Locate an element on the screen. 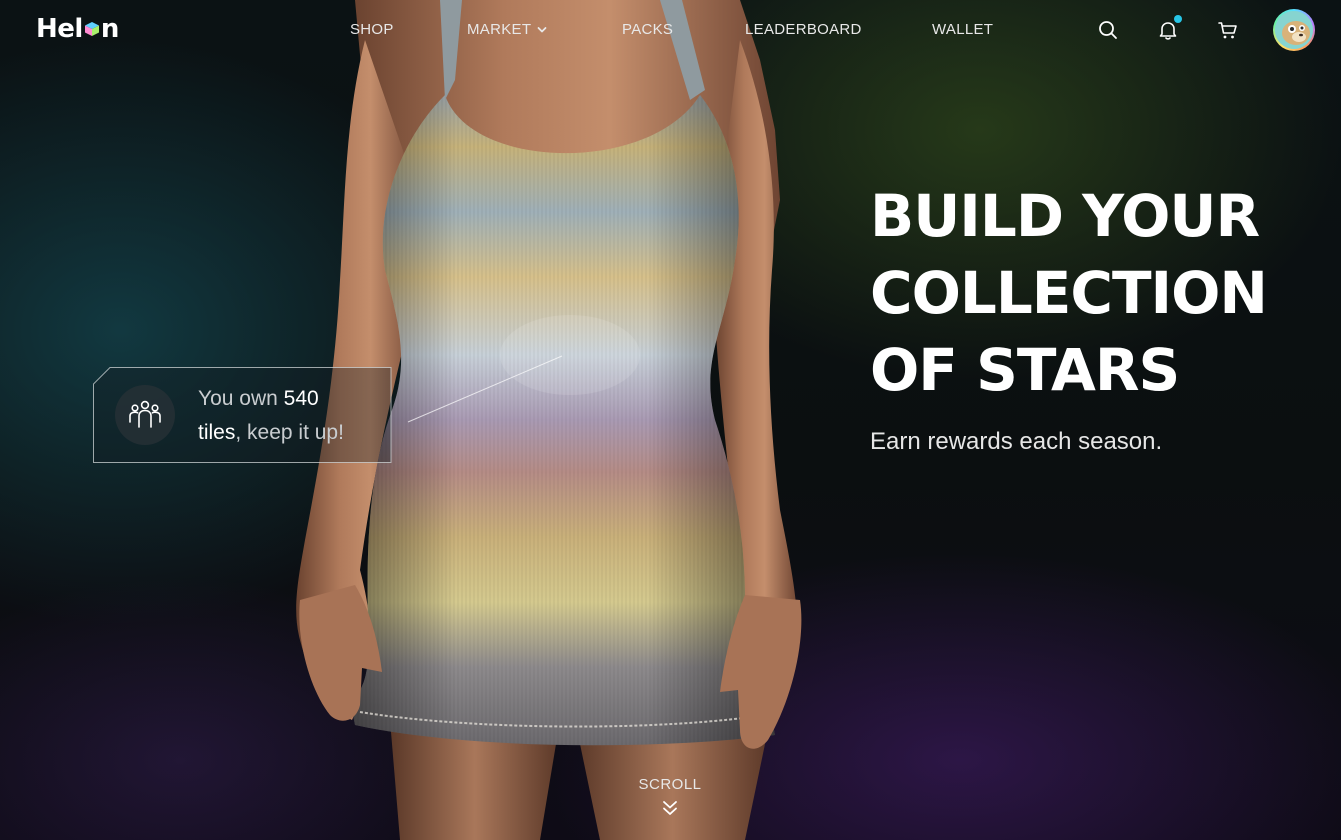 This screenshot has height=840, width=1341. nav-label: SHOP is located at coordinates (372, 29).